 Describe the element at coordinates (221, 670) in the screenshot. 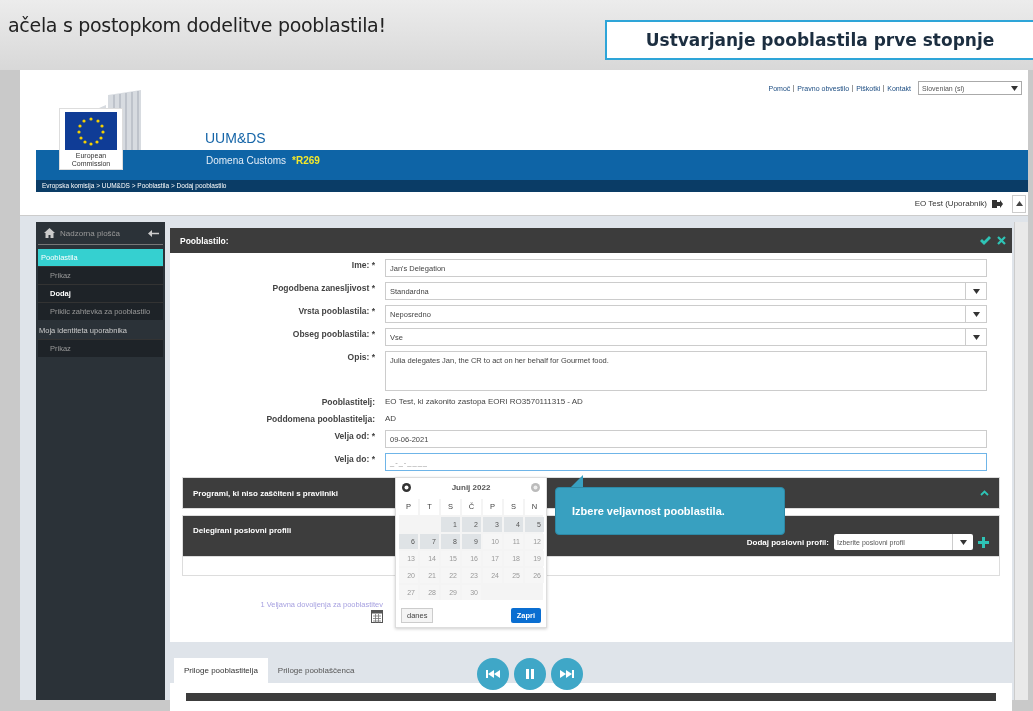

I see `tab: Priloge pooblastitelja` at that location.